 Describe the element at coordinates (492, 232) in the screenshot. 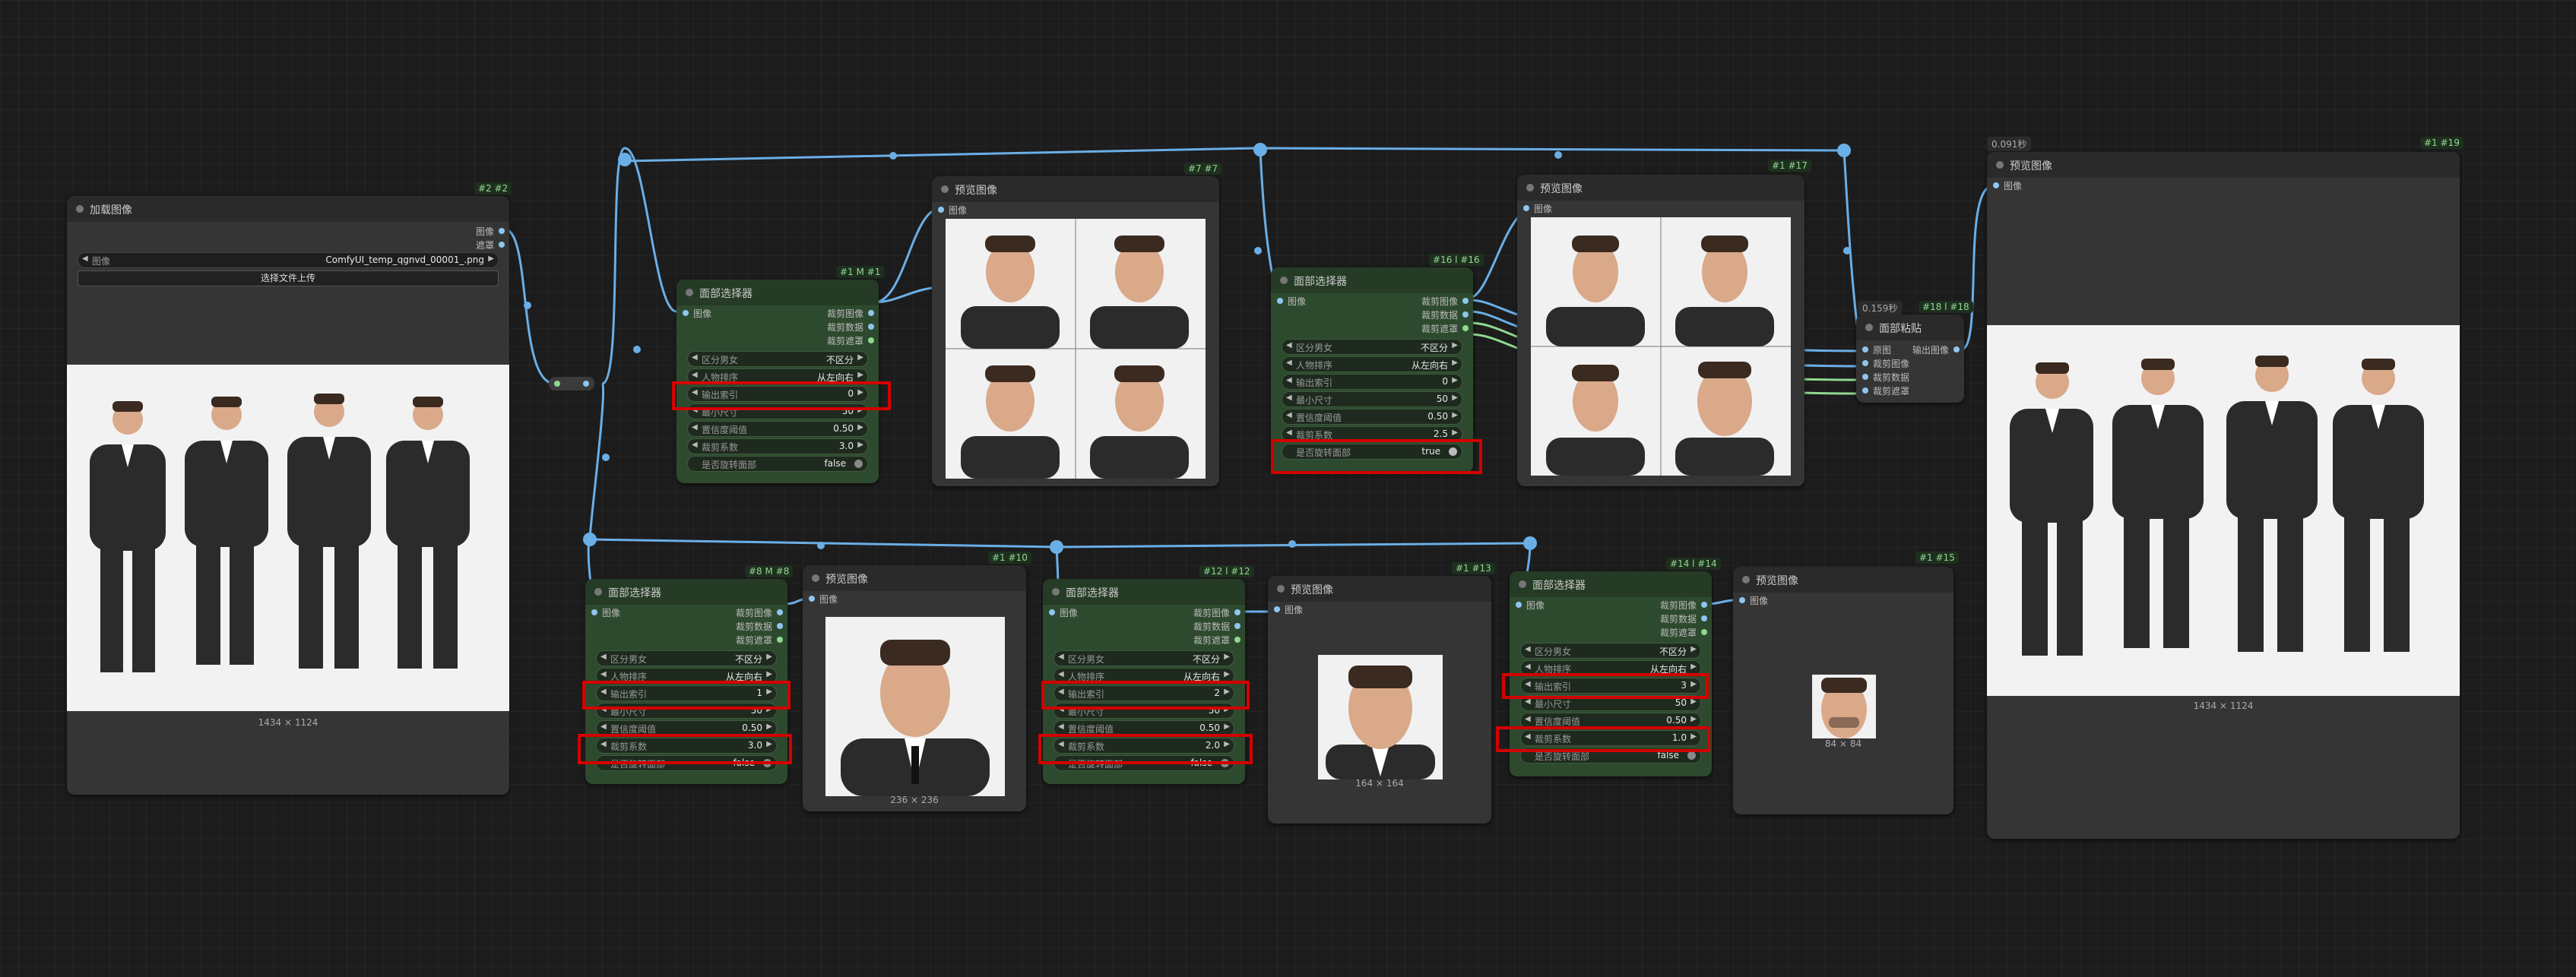

I see `output-image: 图像` at that location.